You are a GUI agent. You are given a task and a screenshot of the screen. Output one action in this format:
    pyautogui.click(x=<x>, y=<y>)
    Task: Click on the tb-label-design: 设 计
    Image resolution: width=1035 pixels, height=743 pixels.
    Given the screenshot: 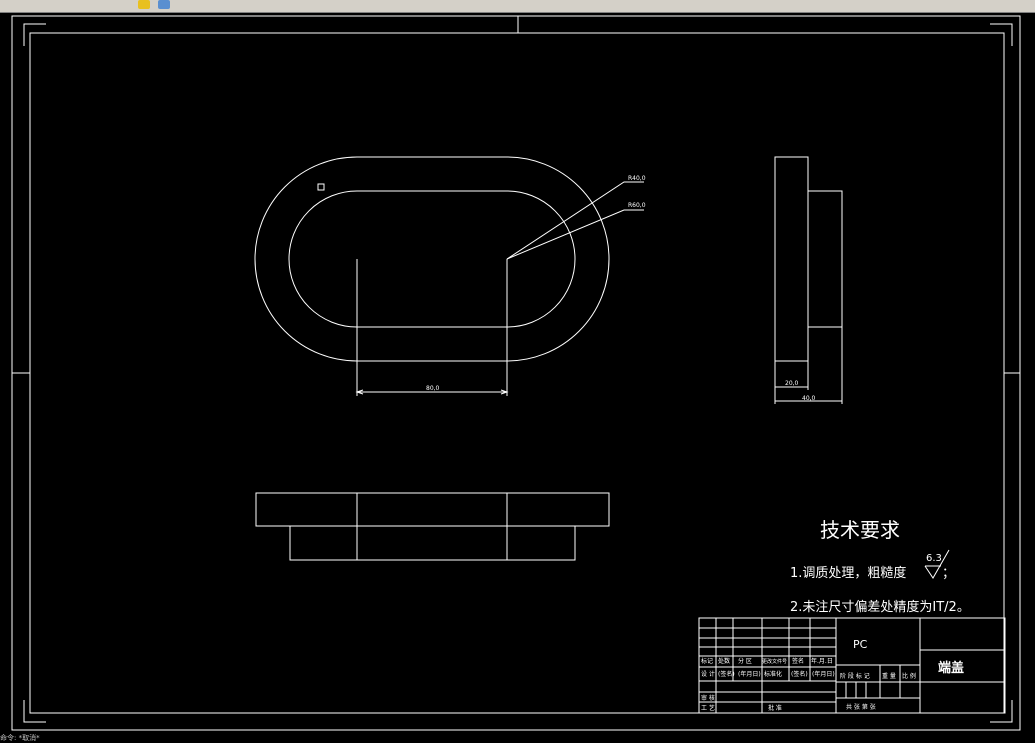 What is the action you would take?
    pyautogui.click(x=708, y=674)
    